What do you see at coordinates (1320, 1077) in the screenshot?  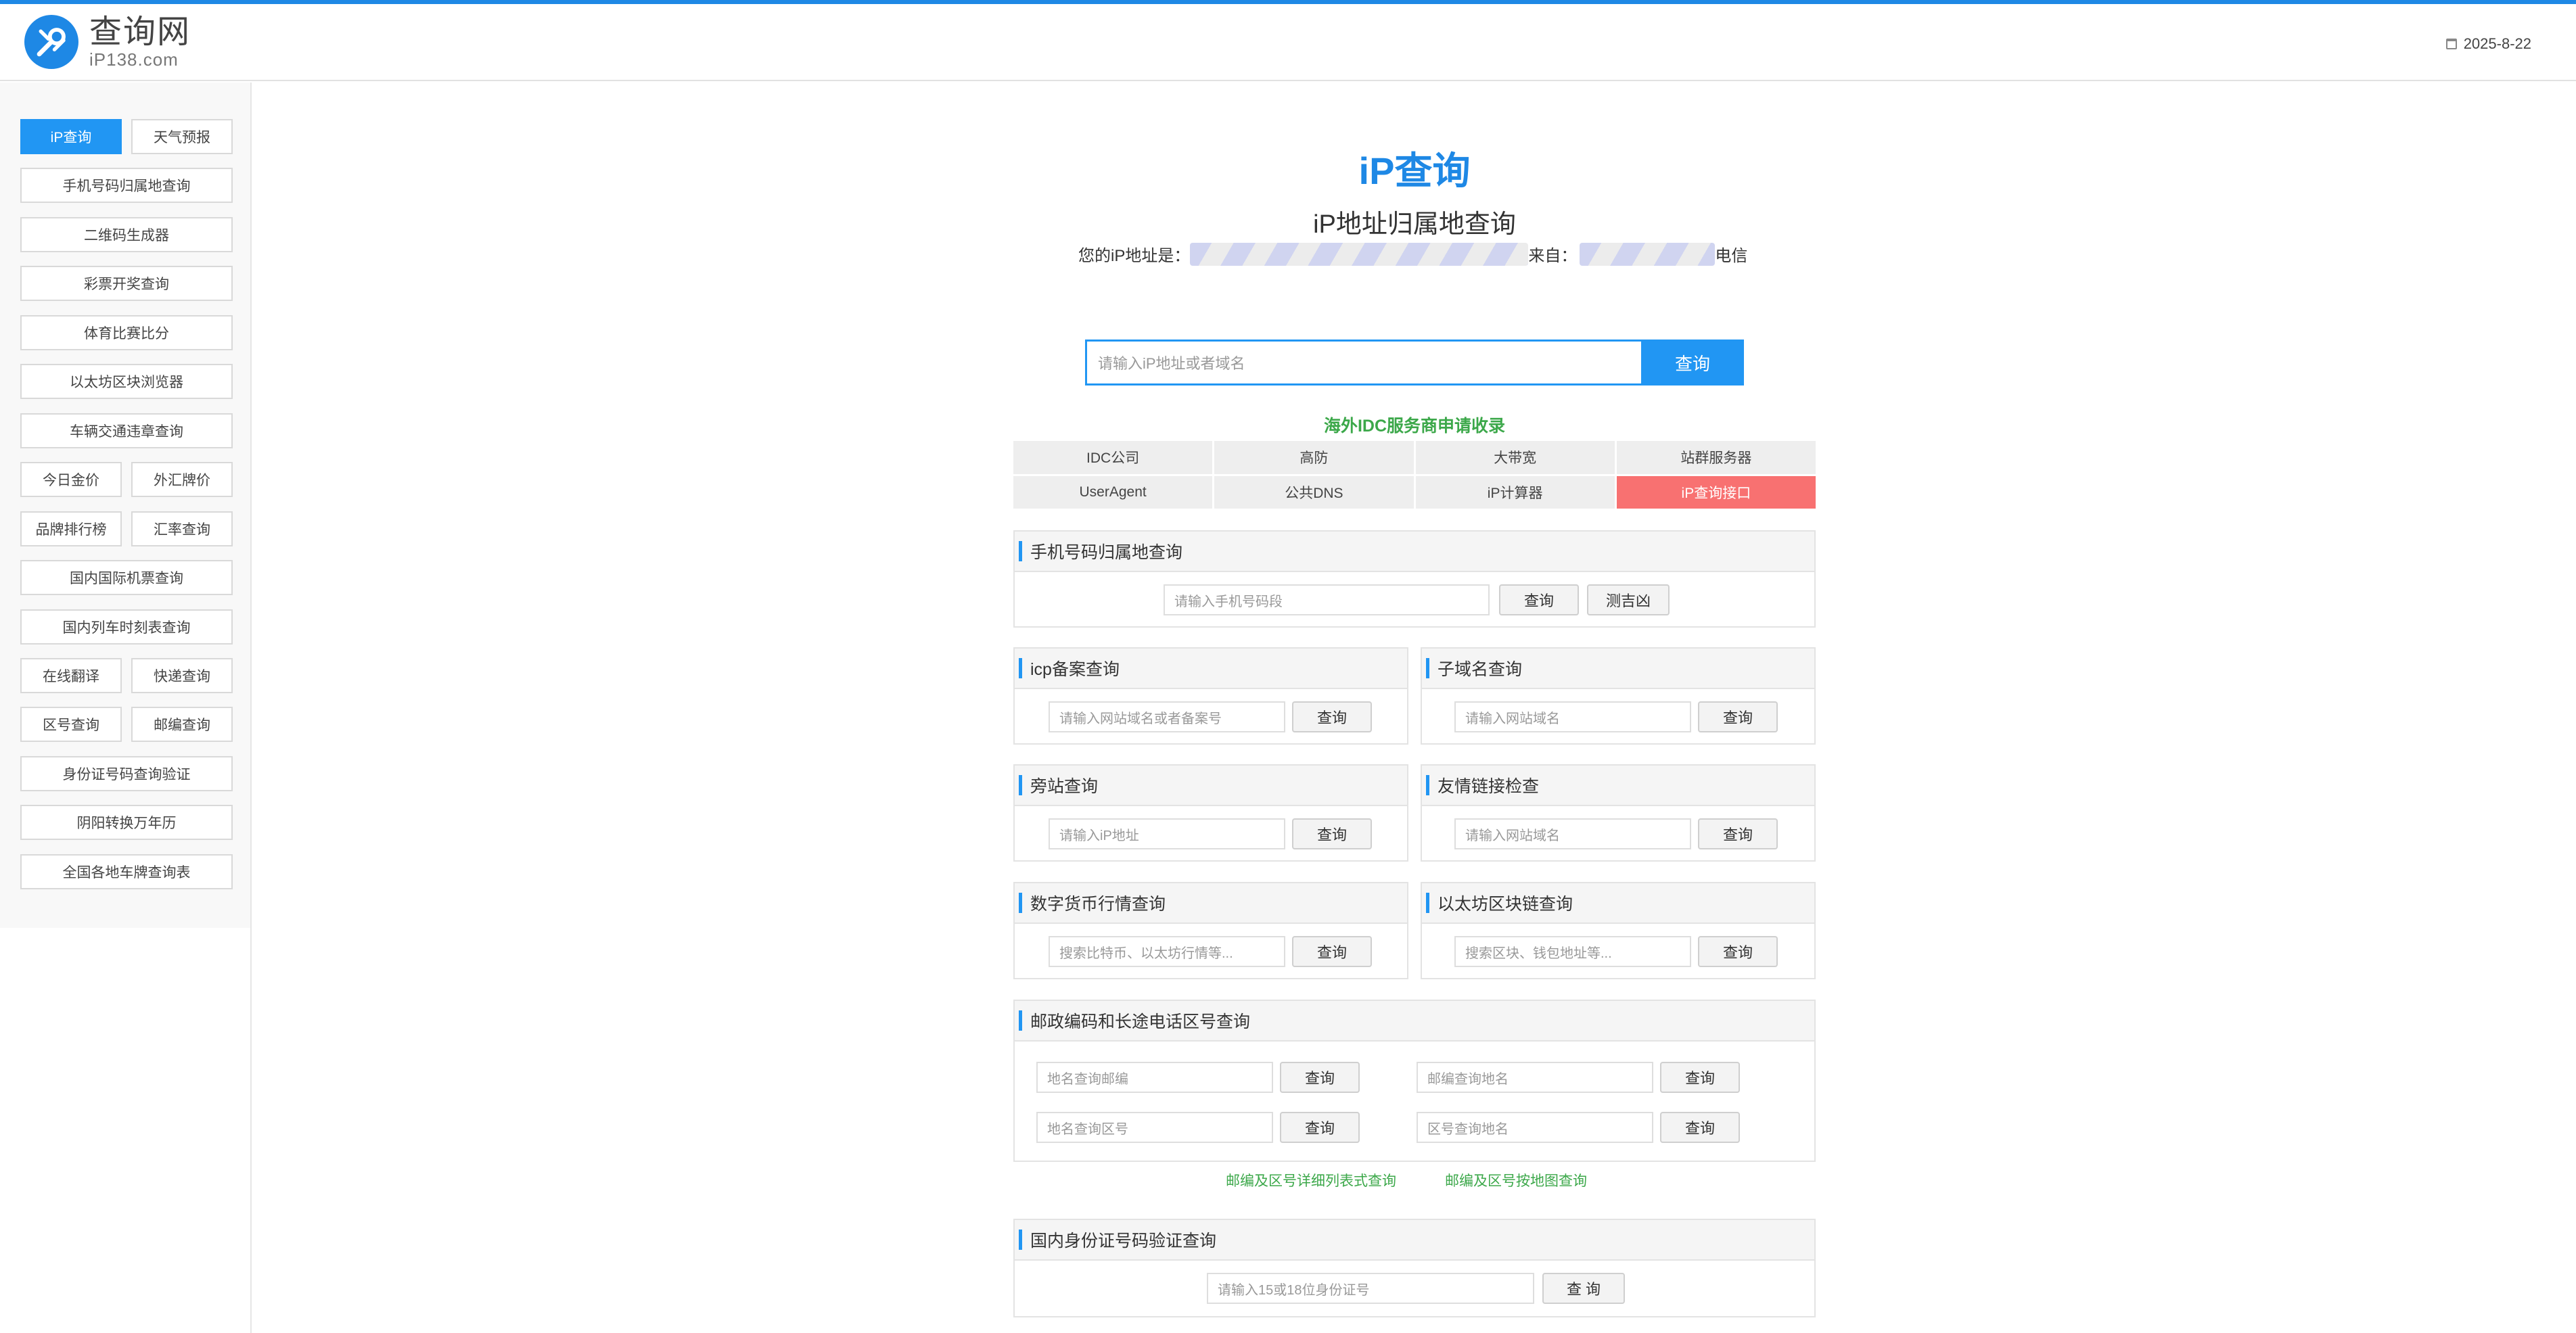 I see `place-to-postcode-button: 查询` at bounding box center [1320, 1077].